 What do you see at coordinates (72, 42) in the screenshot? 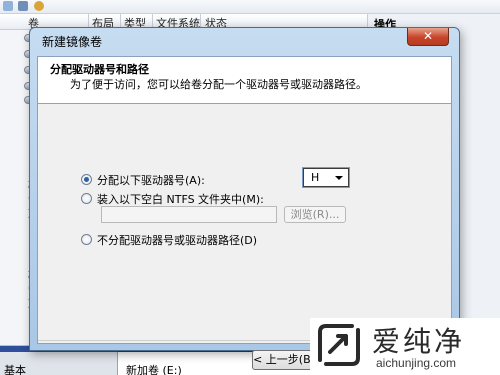
I see `dialog-title: 新建镜像卷` at bounding box center [72, 42].